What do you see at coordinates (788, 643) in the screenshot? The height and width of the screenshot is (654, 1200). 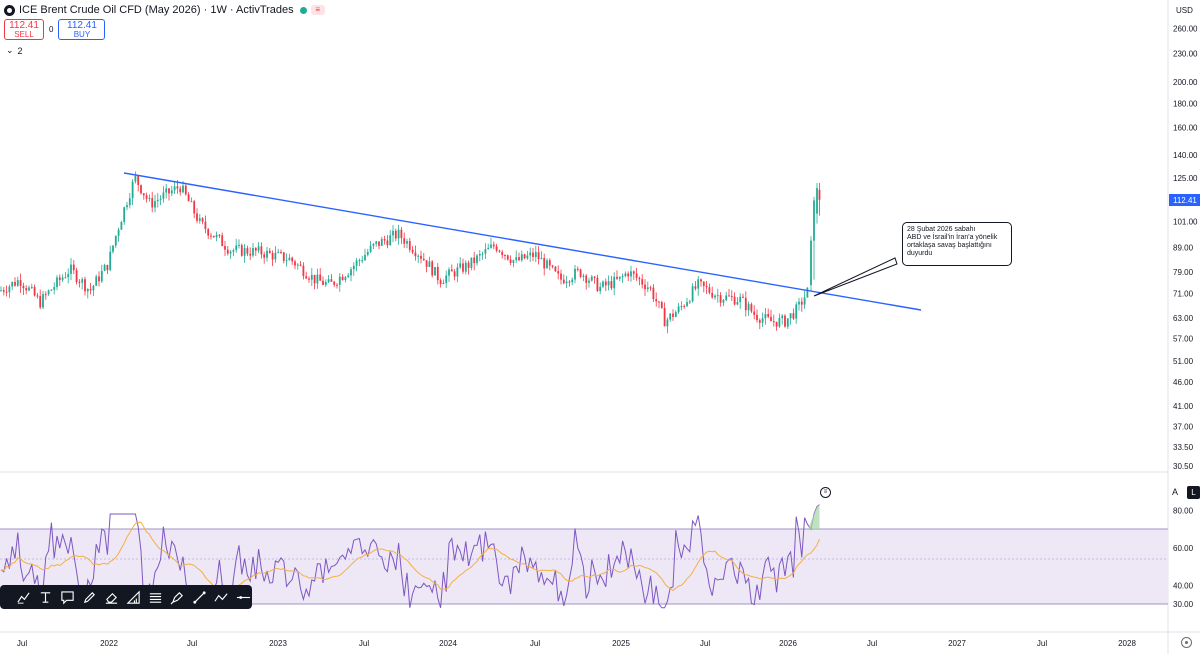 I see `time-label: 2026` at bounding box center [788, 643].